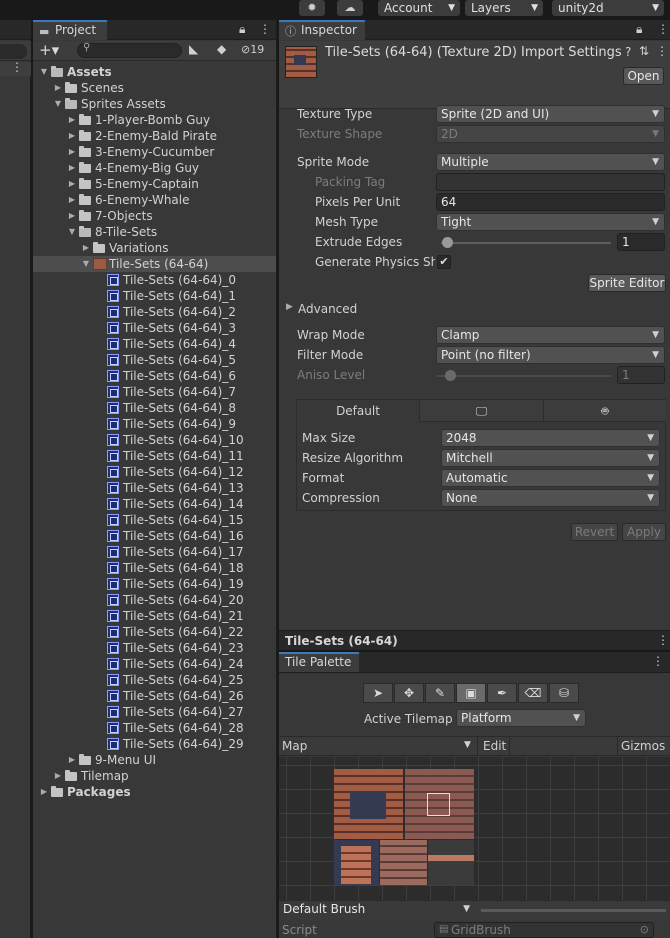  What do you see at coordinates (154, 632) in the screenshot?
I see `sprite-list-item: Tile-Sets (64-64)_22` at bounding box center [154, 632].